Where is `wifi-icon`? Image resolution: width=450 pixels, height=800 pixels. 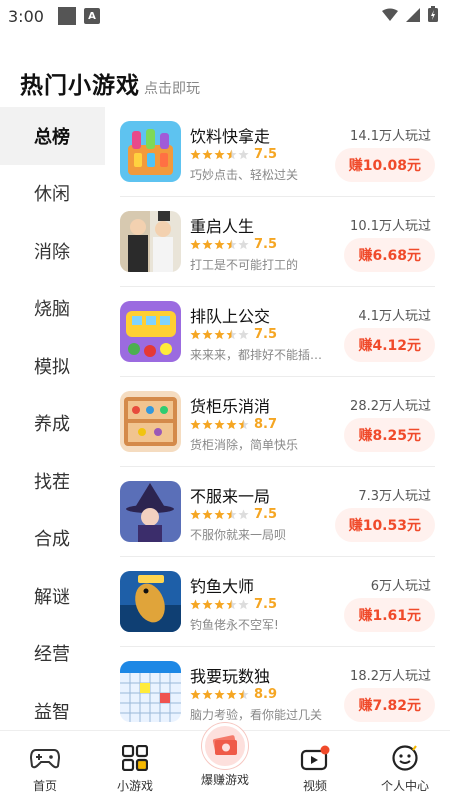
wifi-icon is located at coordinates (390, 16).